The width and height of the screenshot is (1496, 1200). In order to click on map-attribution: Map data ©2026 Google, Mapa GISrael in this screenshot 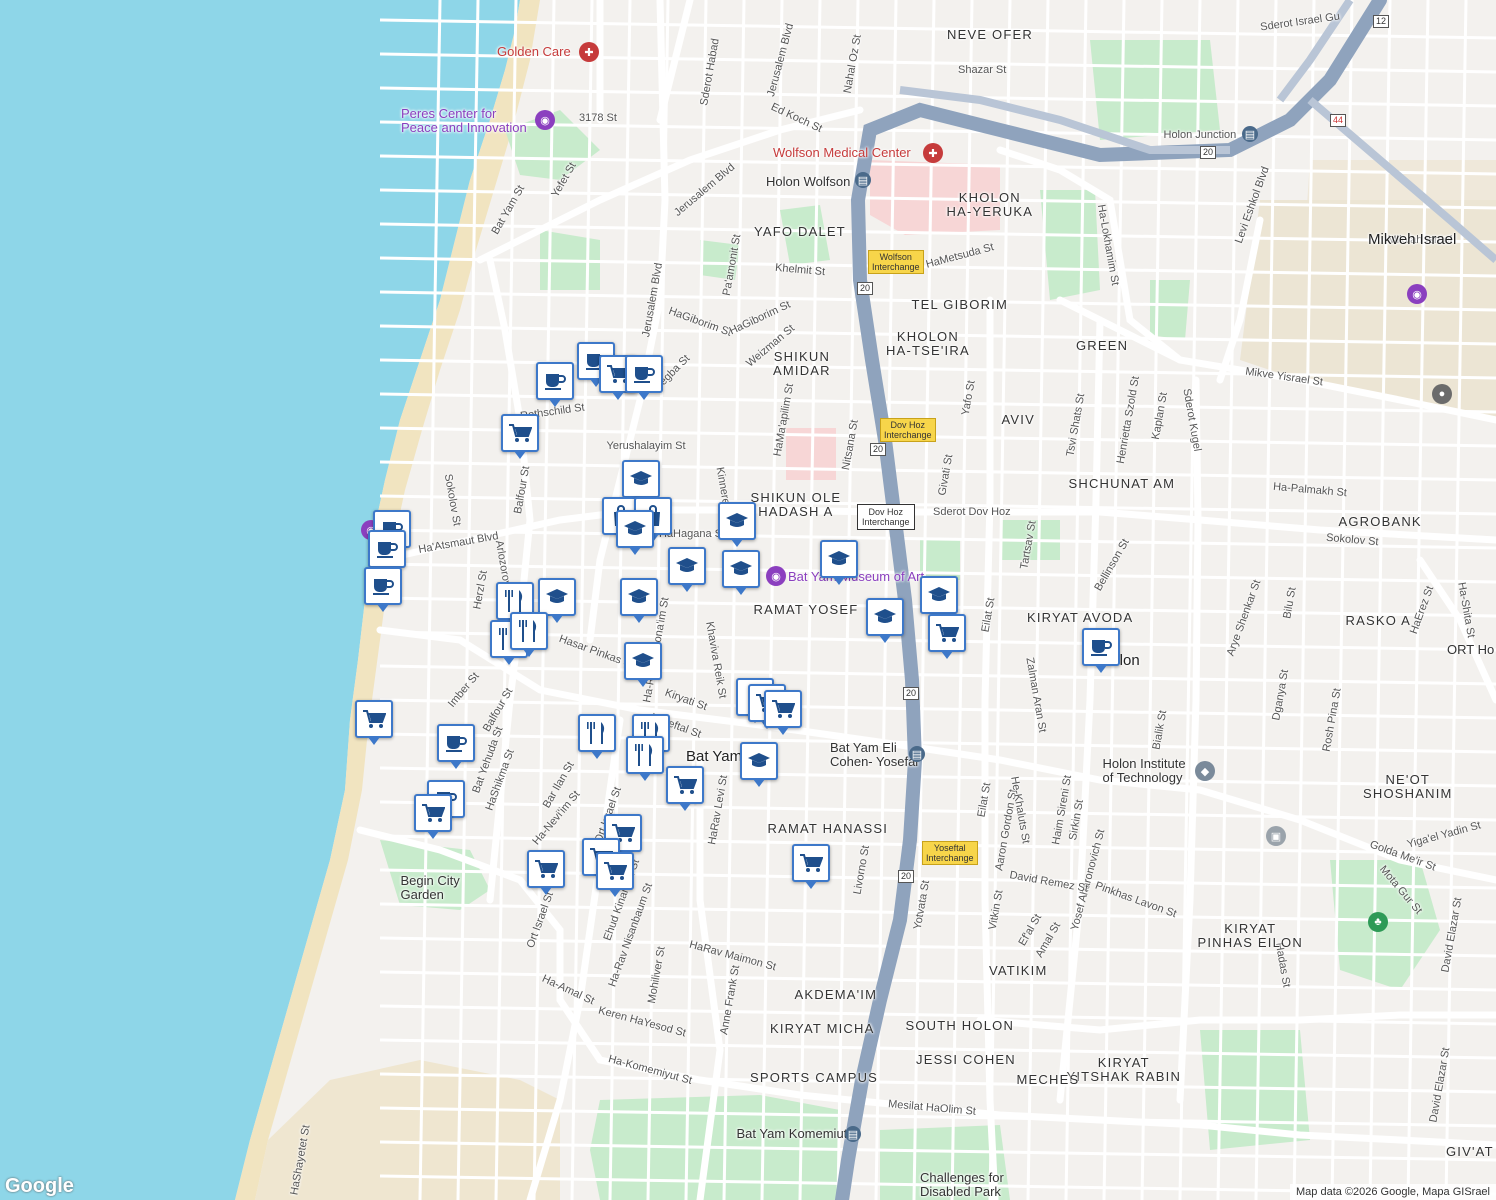, I will do `click(1393, 1192)`.